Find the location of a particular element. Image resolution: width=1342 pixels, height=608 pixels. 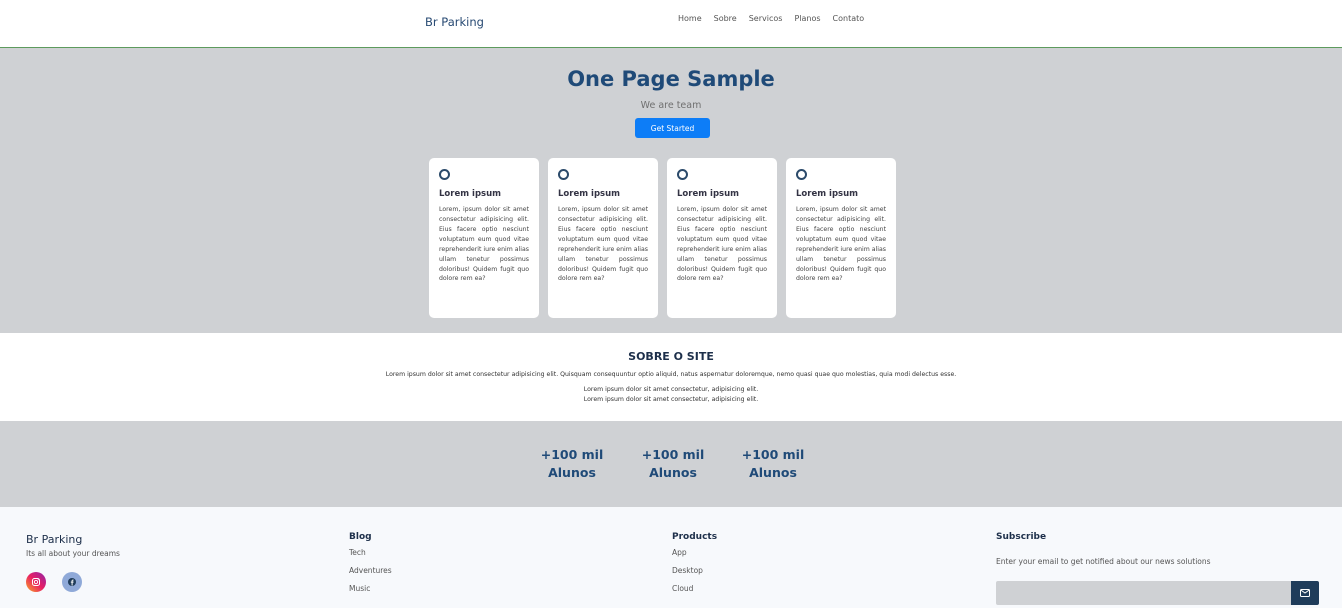

subscribe-button is located at coordinates (1305, 593).